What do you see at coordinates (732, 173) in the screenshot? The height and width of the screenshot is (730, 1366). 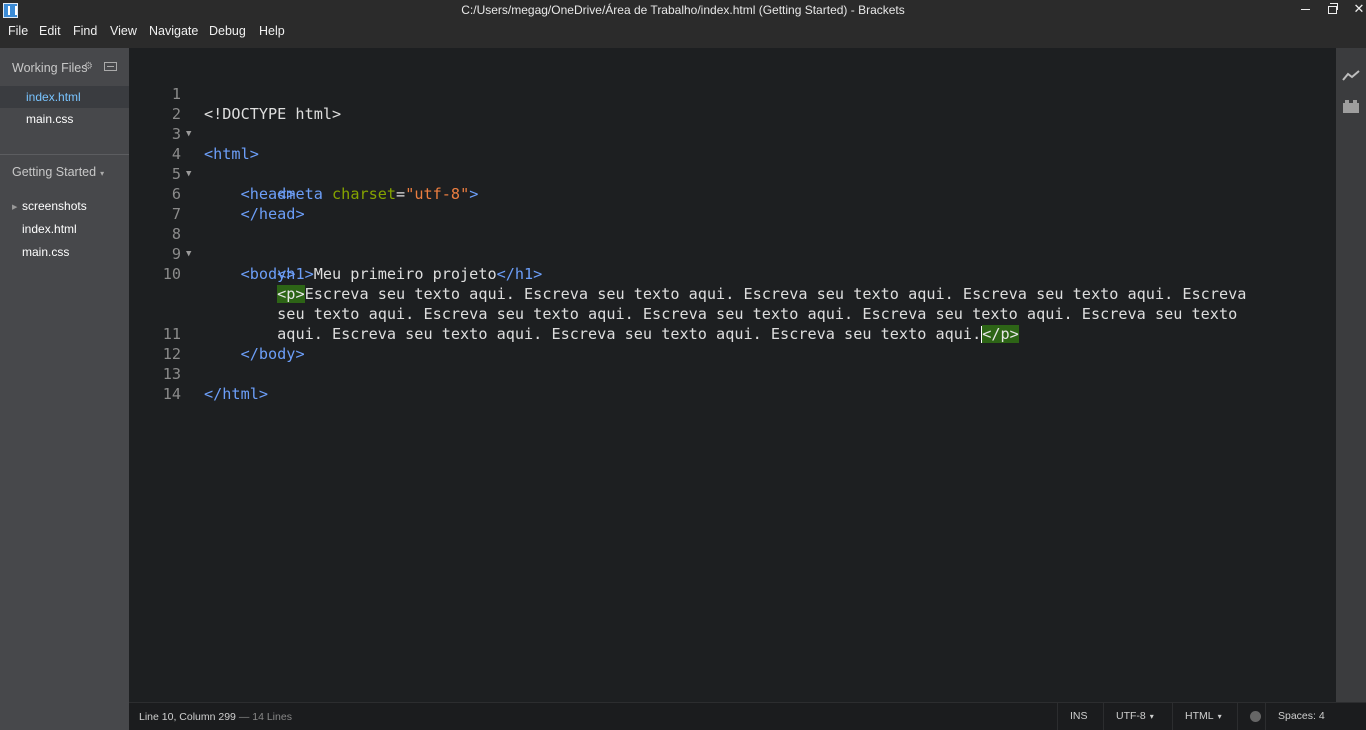 I see `code-line: 5 <meta charset="utf-8">` at bounding box center [732, 173].